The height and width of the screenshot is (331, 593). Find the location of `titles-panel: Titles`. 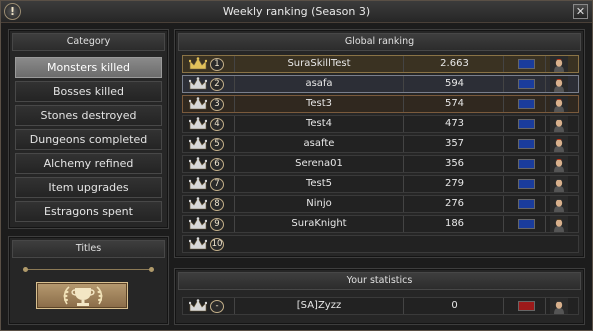

titles-panel: Titles is located at coordinates (88, 280).